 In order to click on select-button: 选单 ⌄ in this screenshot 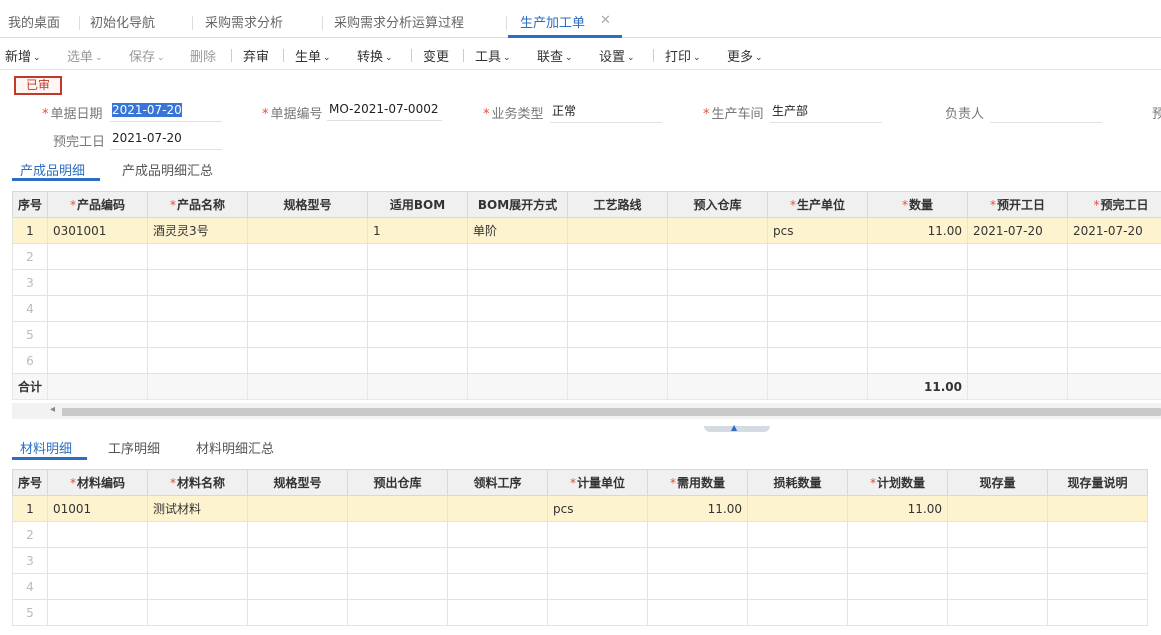, I will do `click(85, 55)`.